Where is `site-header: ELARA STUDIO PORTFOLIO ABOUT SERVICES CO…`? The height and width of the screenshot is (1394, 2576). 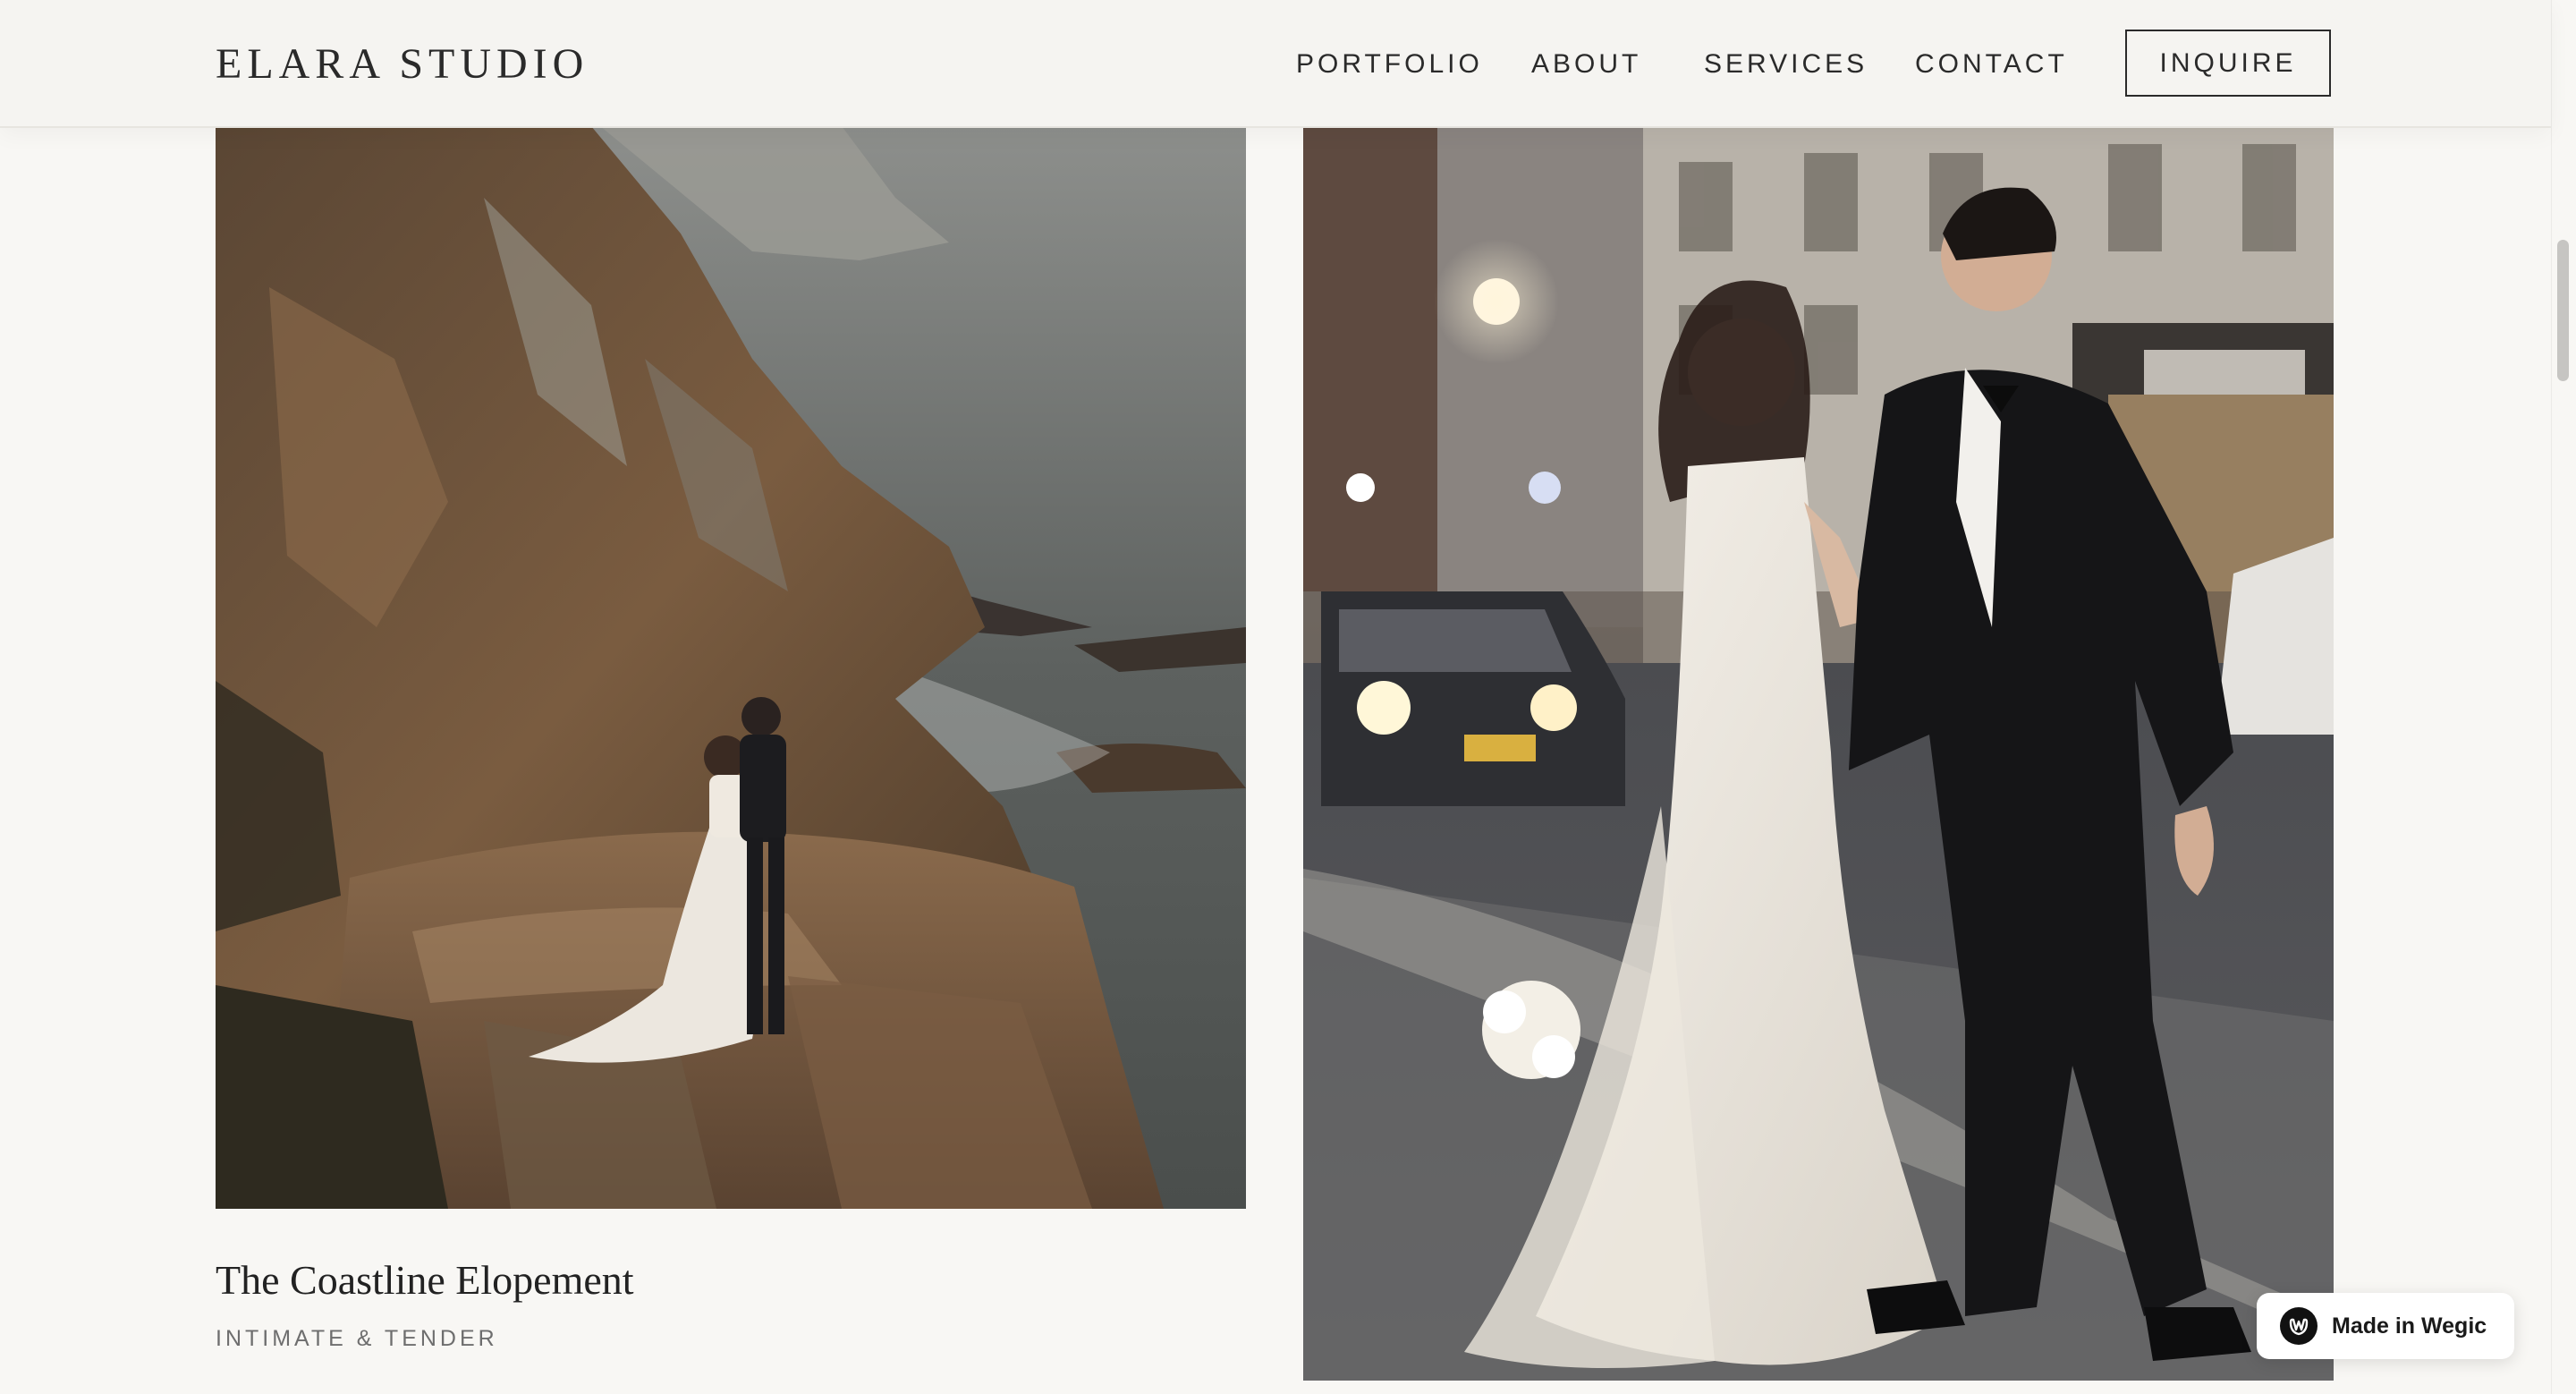 site-header: ELARA STUDIO PORTFOLIO ABOUT SERVICES CO… is located at coordinates (1275, 64).